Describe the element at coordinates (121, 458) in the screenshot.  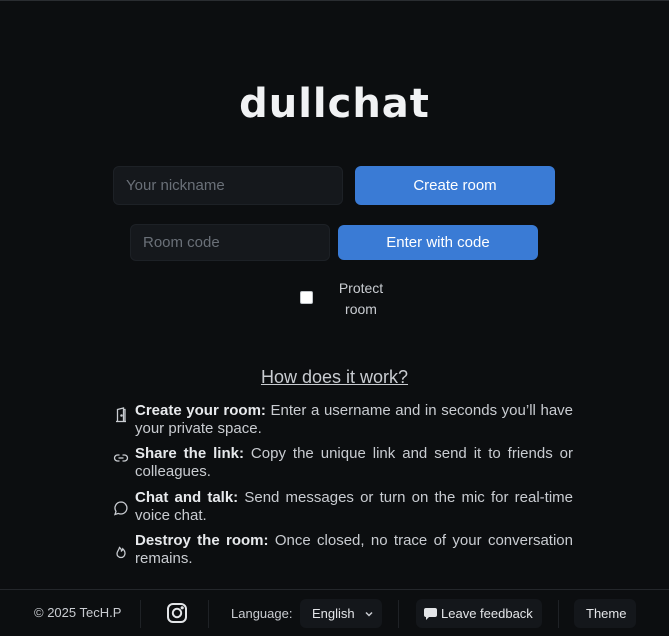
I see `link-icon` at that location.